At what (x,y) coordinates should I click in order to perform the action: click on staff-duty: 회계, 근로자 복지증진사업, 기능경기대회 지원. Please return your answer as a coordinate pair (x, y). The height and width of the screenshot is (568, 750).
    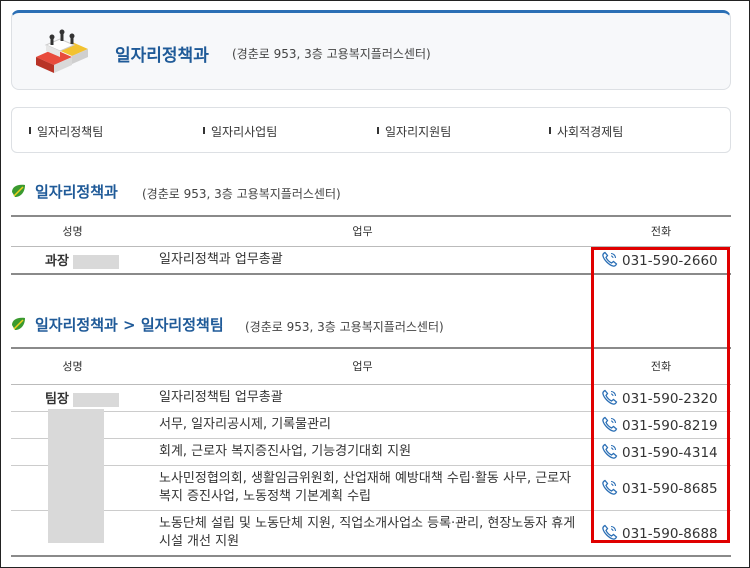
    Looking at the image, I should click on (362, 452).